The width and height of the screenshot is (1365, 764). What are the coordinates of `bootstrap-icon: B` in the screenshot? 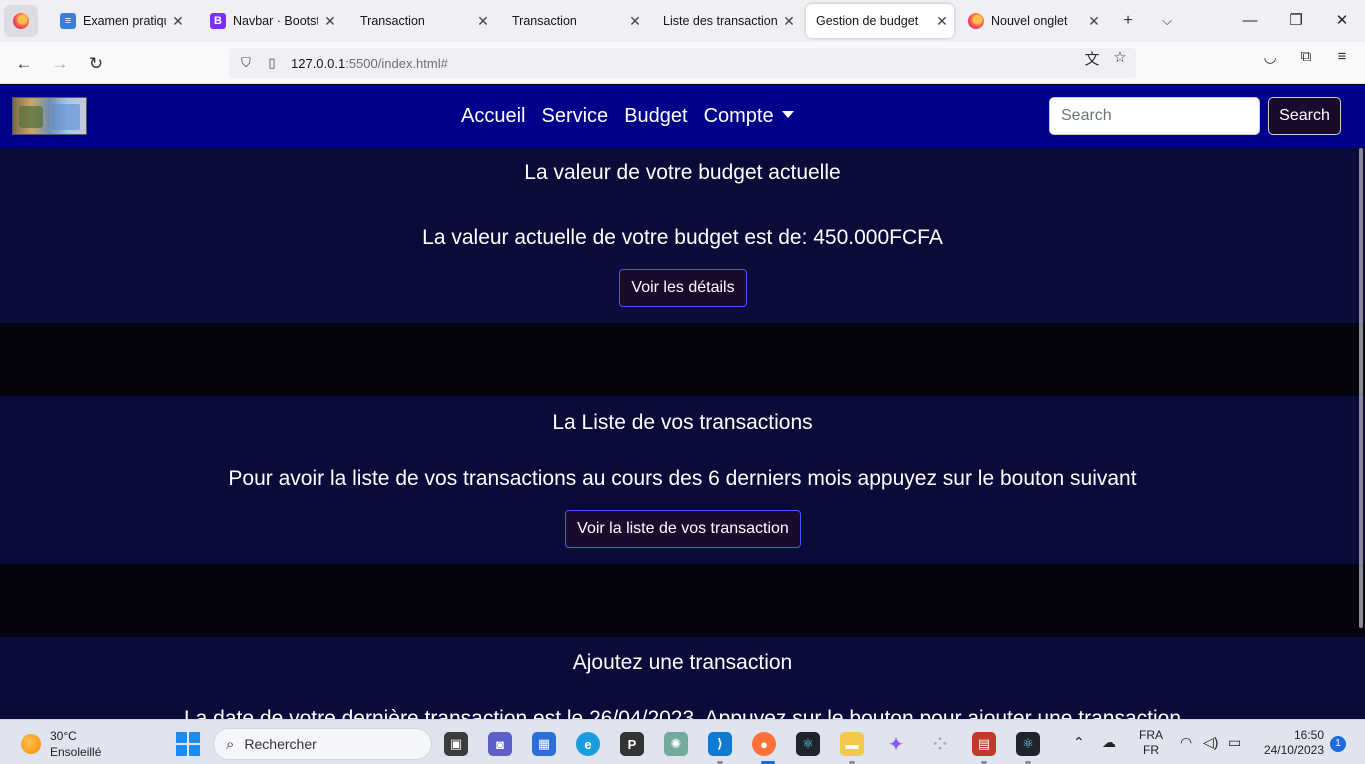 It's located at (218, 21).